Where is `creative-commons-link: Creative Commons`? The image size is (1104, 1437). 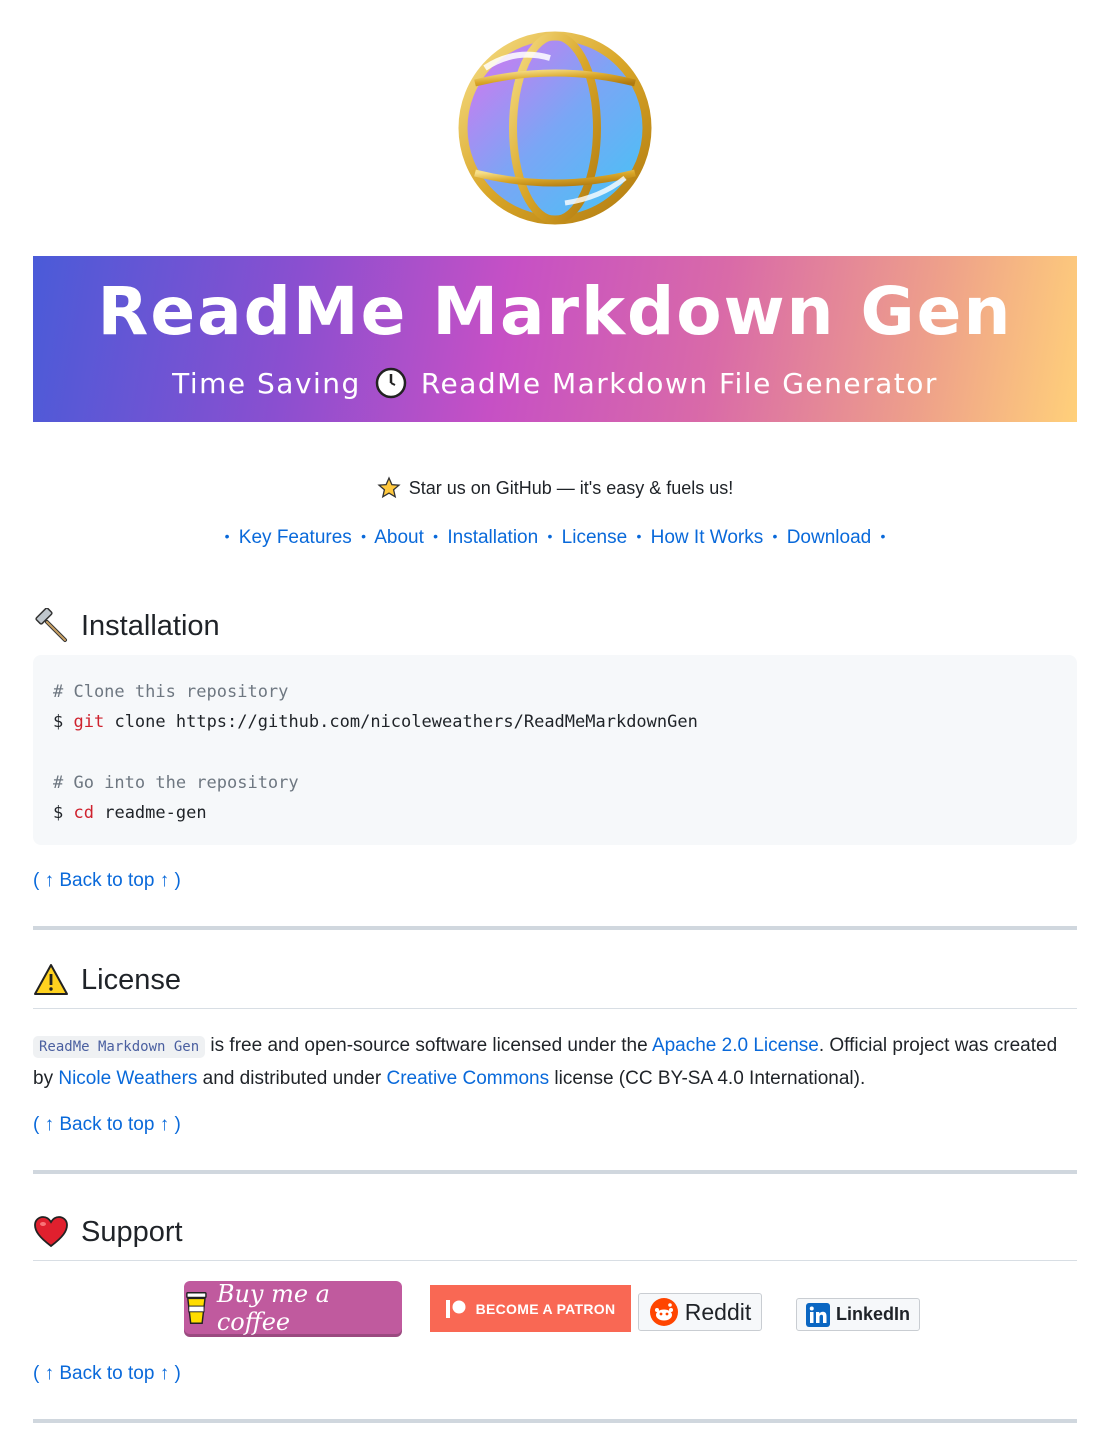
creative-commons-link: Creative Commons is located at coordinates (467, 1078).